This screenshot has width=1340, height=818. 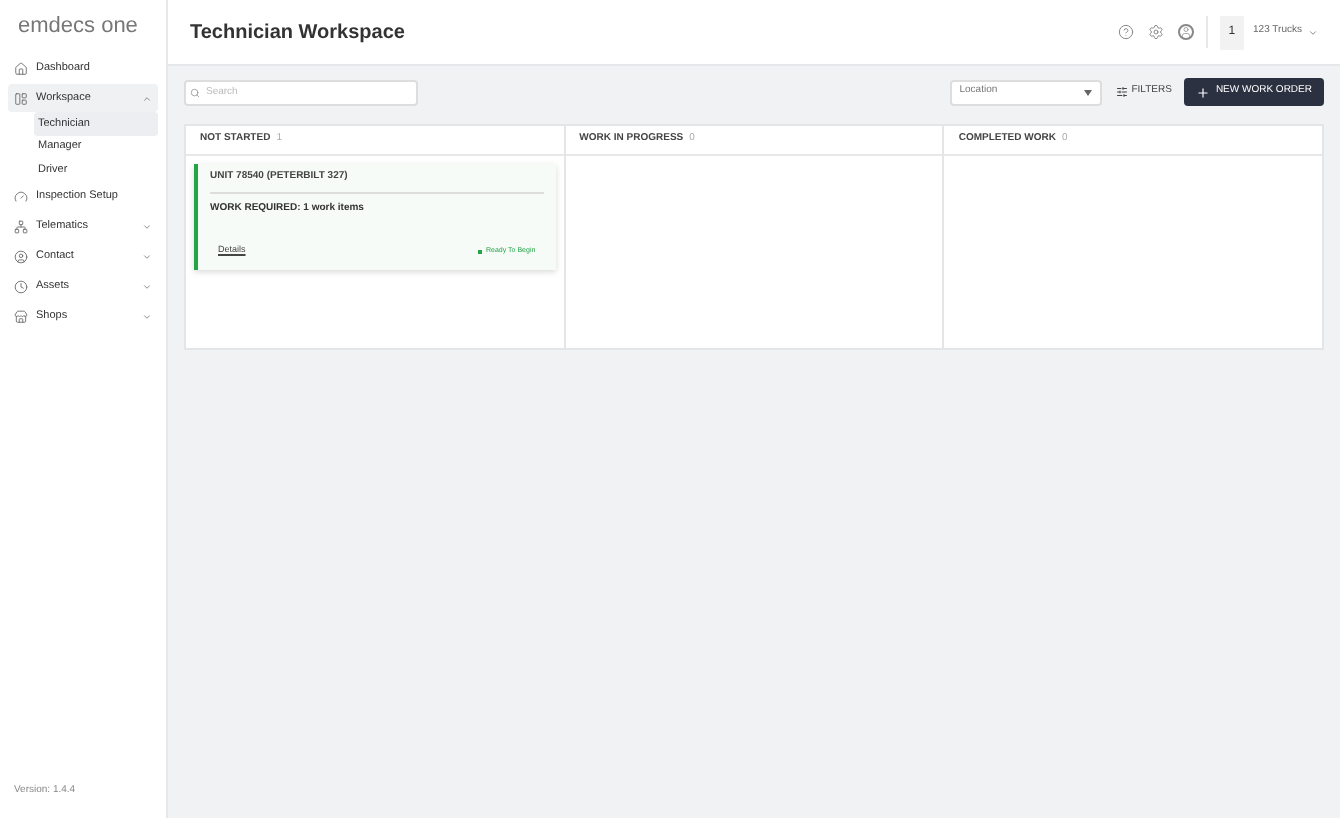 I want to click on page-title: Technician Workspace, so click(x=298, y=33).